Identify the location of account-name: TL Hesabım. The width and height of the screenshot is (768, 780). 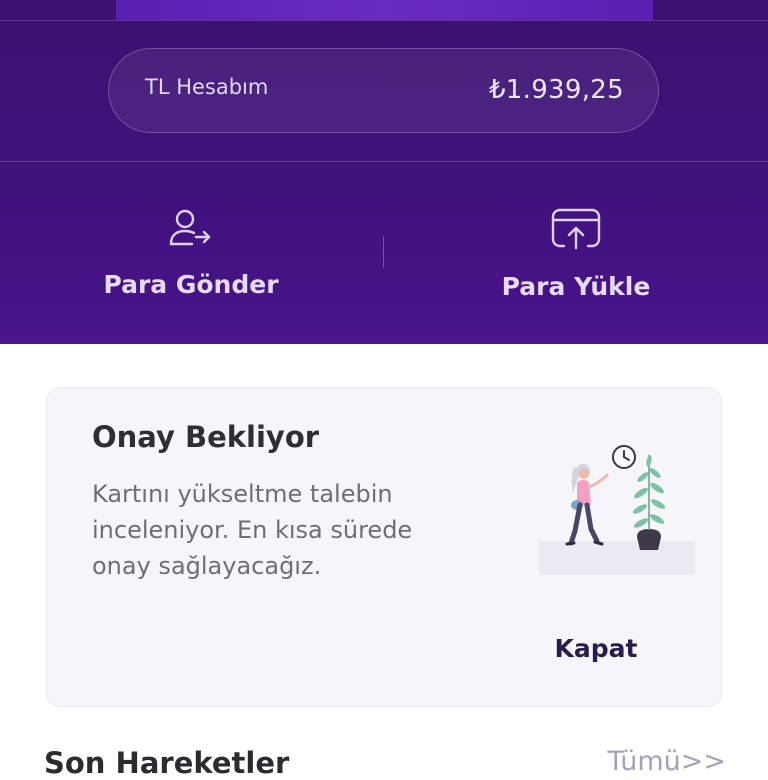
(207, 87).